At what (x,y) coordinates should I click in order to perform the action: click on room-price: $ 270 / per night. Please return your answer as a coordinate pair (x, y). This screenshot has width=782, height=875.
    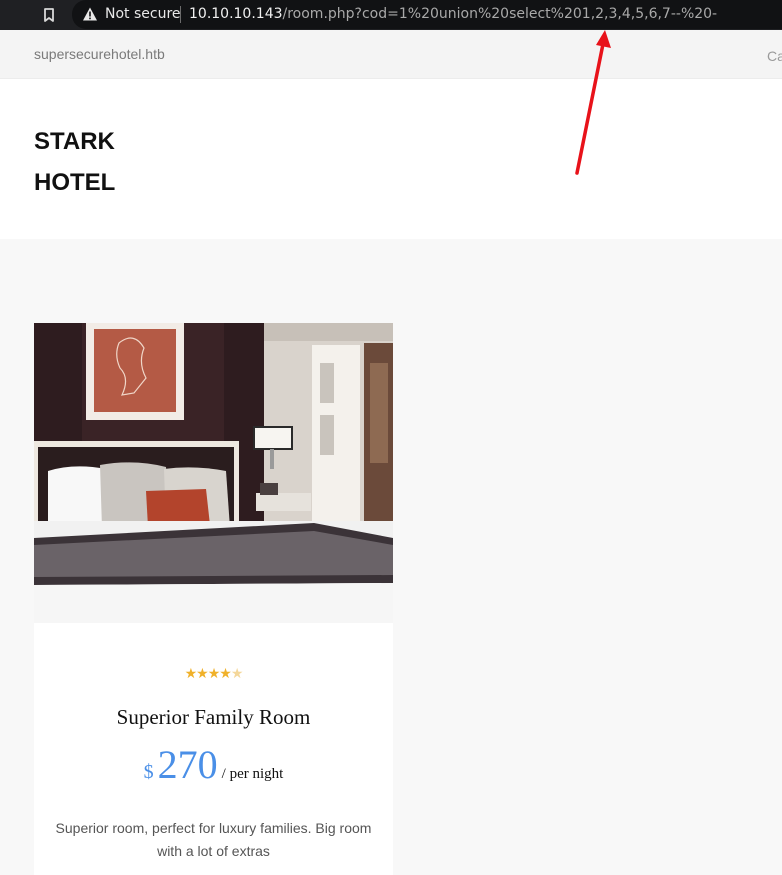
    Looking at the image, I should click on (213, 764).